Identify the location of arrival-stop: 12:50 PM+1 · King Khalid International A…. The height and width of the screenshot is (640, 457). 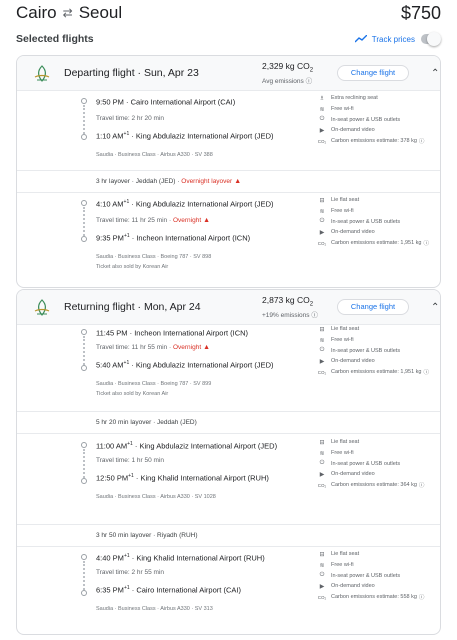
(182, 478).